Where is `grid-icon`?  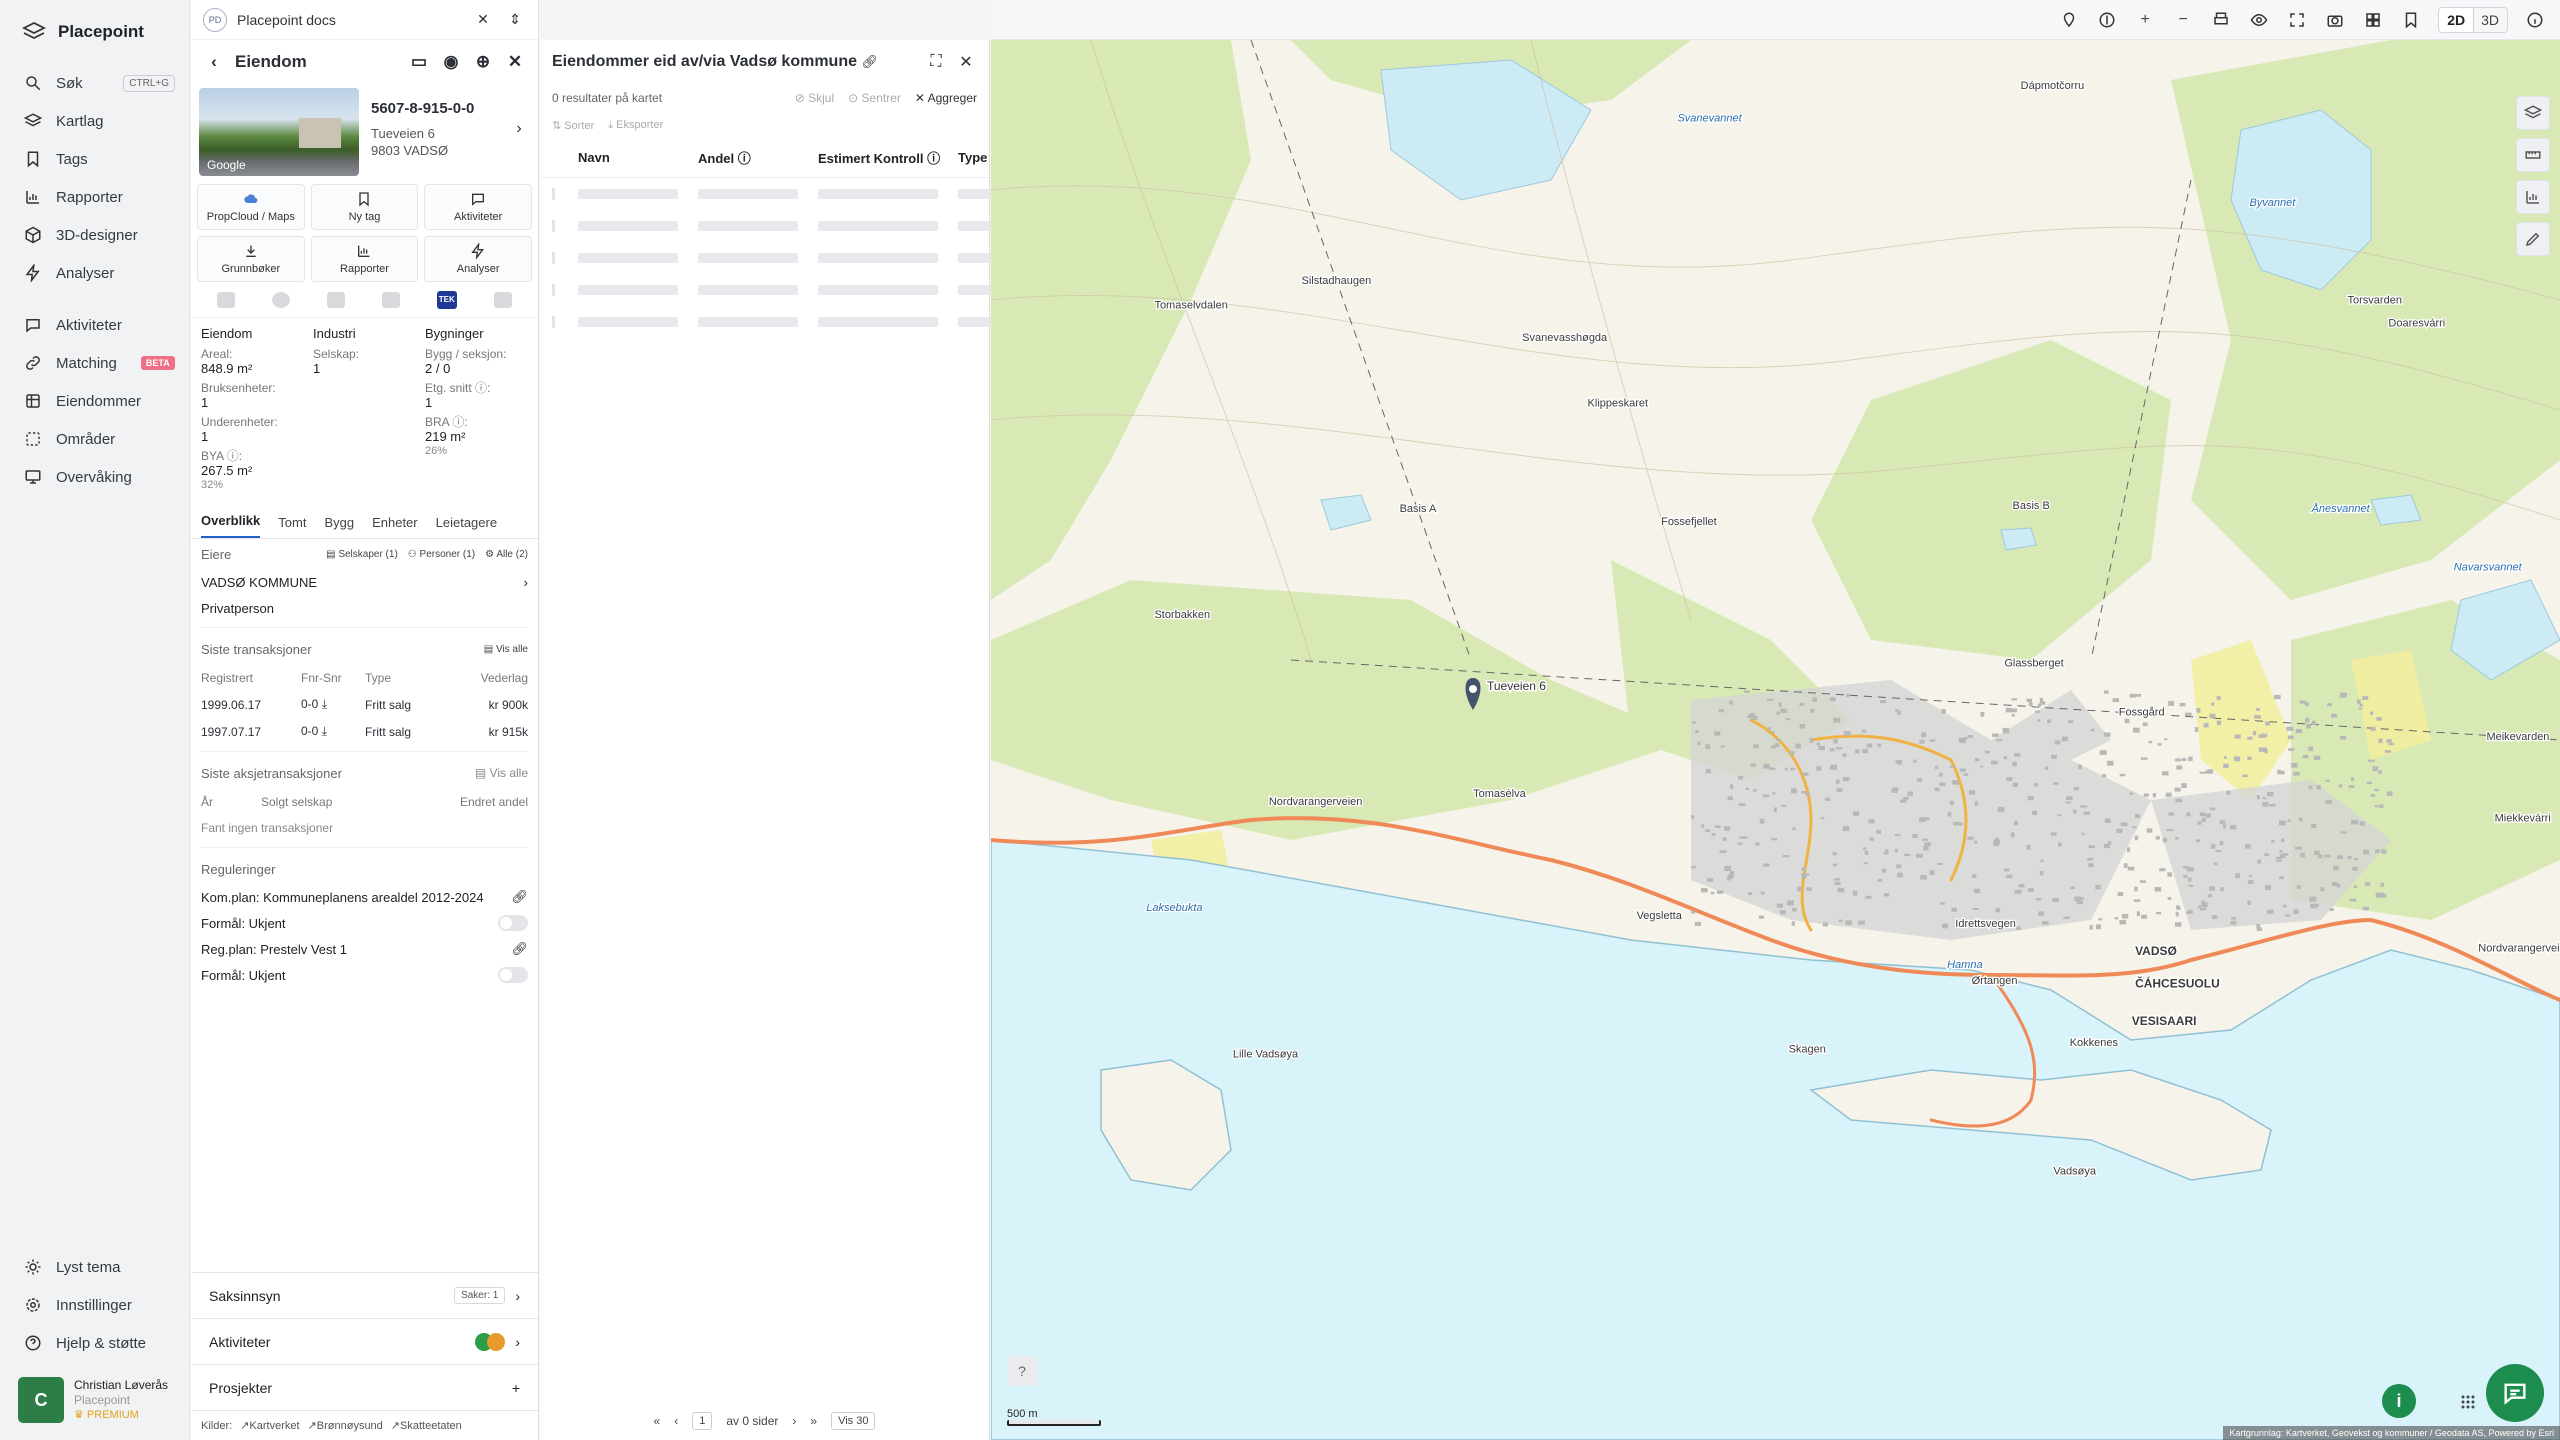 grid-icon is located at coordinates (2373, 20).